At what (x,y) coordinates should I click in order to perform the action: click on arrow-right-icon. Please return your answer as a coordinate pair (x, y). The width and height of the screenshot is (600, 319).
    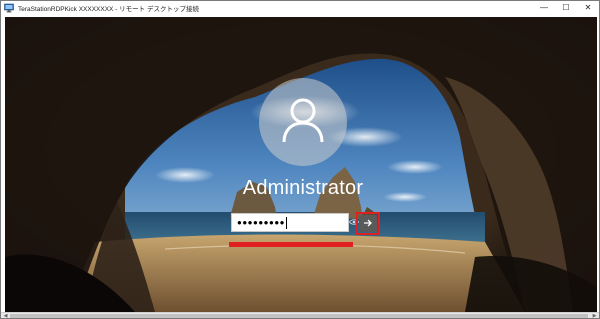
    Looking at the image, I should click on (368, 224).